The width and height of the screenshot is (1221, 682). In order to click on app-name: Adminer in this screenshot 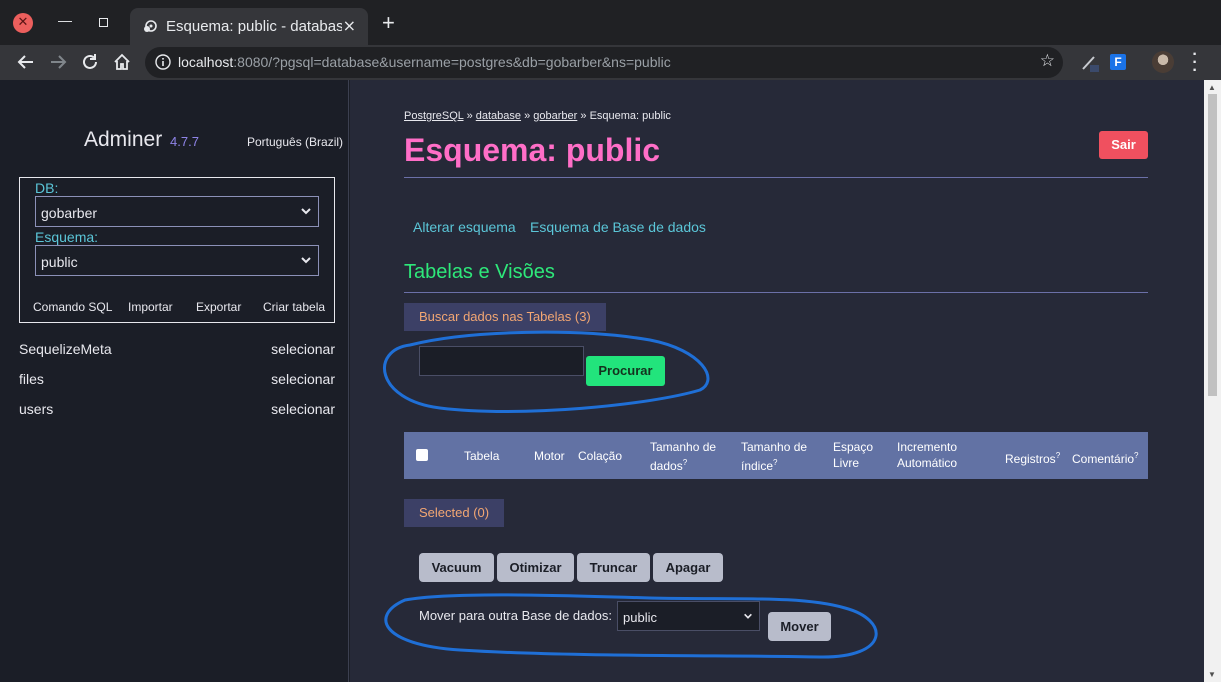, I will do `click(123, 139)`.